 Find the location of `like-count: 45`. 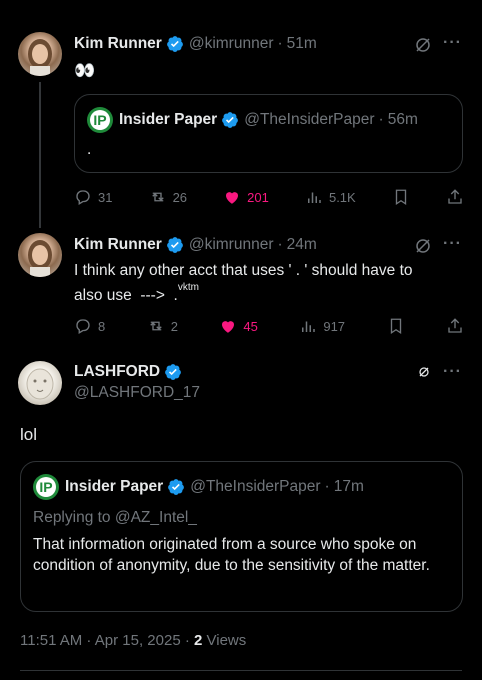

like-count: 45 is located at coordinates (250, 326).